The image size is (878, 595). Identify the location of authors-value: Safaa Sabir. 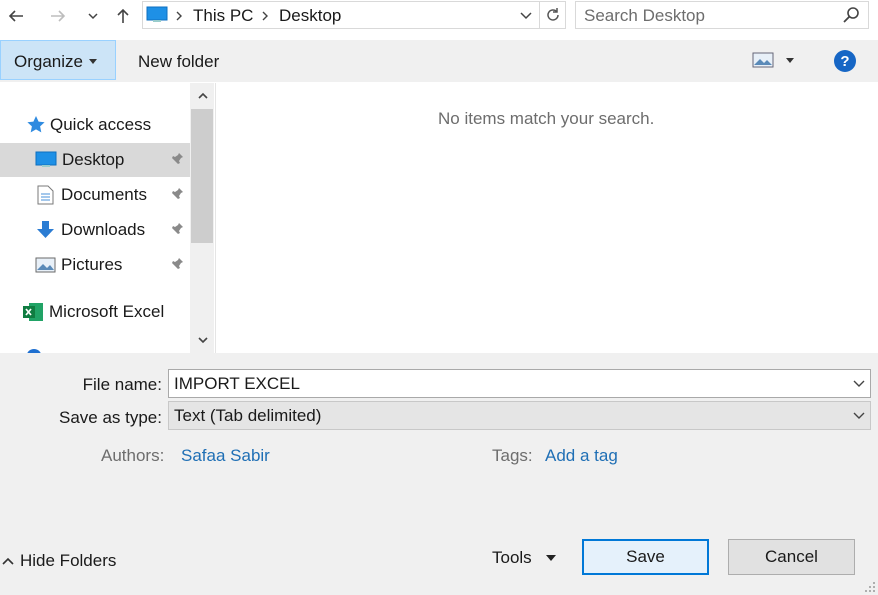
(225, 456).